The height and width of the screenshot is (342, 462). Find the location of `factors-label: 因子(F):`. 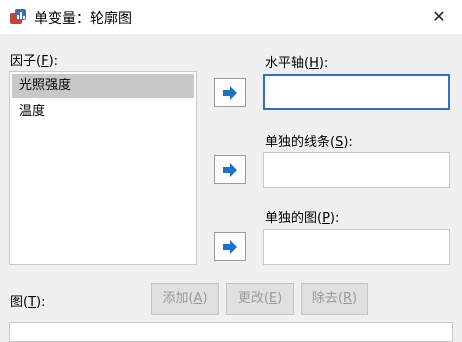

factors-label: 因子(F): is located at coordinates (34, 61).